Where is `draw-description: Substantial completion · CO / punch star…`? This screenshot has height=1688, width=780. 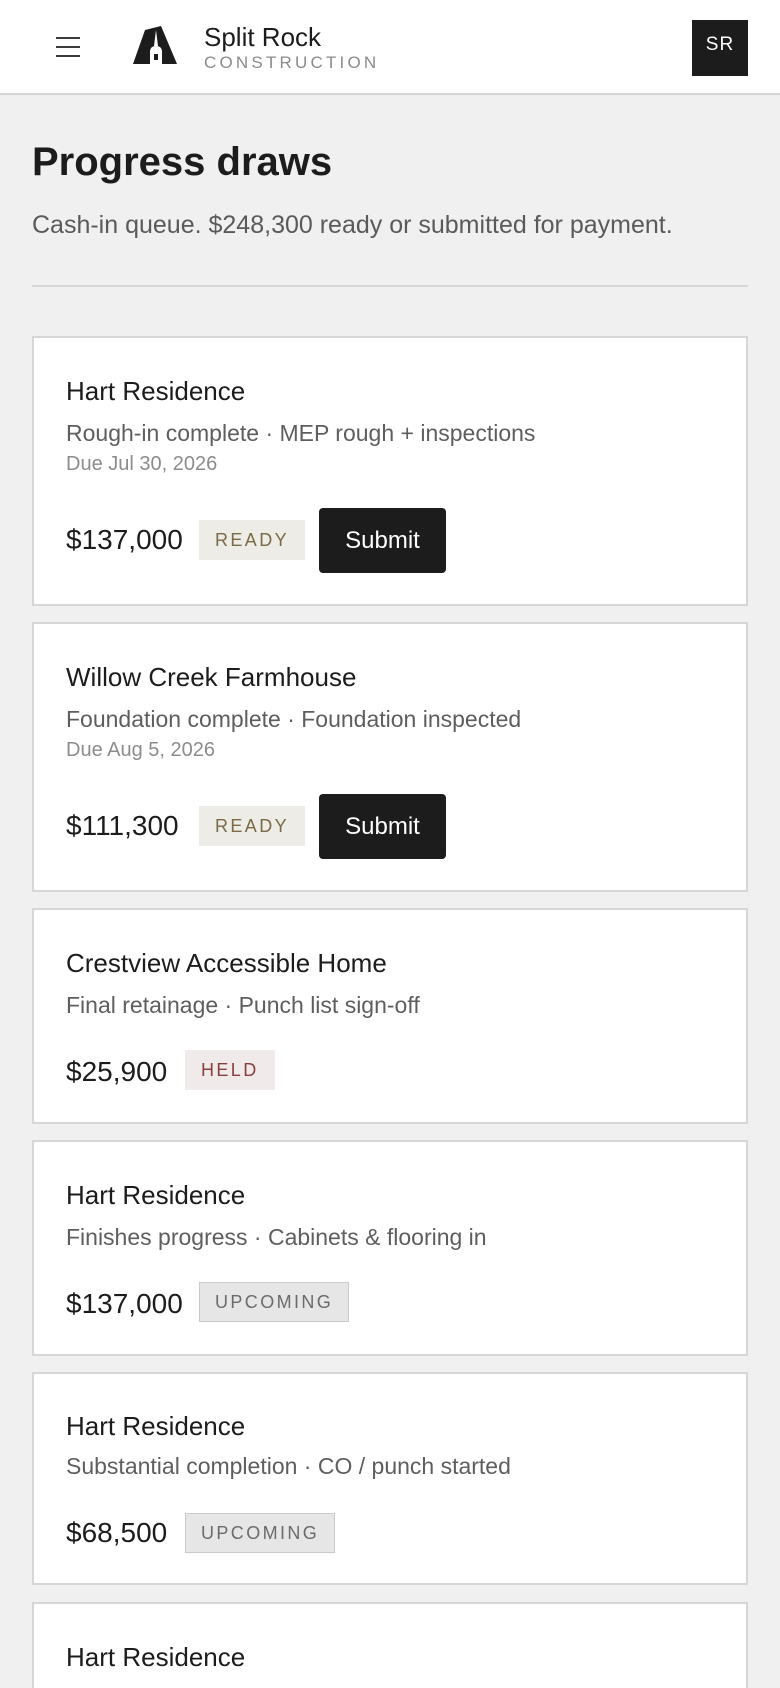 draw-description: Substantial completion · CO / punch star… is located at coordinates (288, 1466).